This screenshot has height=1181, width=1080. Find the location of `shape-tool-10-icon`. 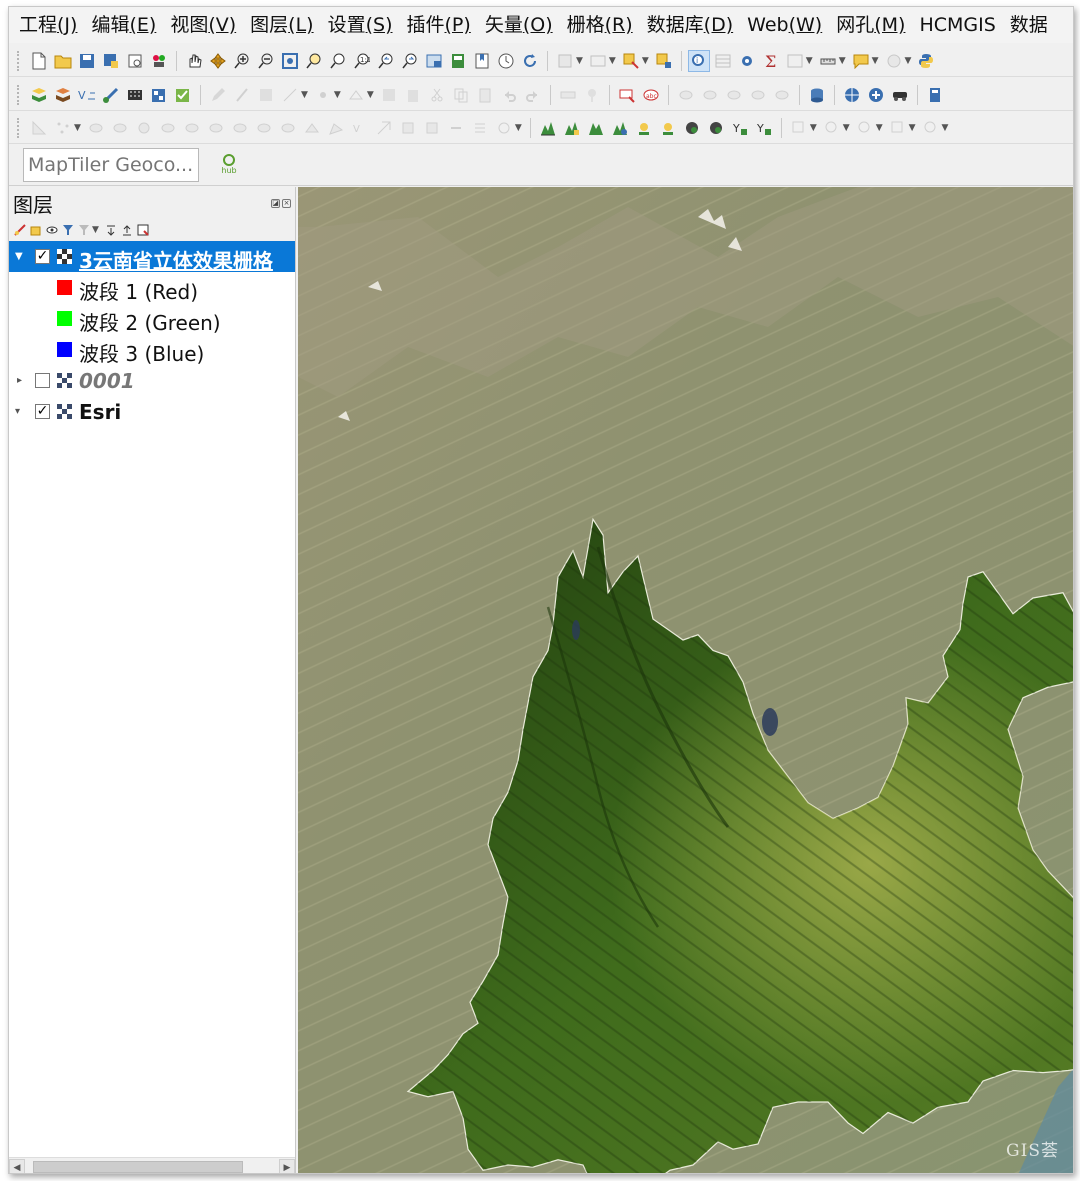

shape-tool-10-icon is located at coordinates (312, 128).